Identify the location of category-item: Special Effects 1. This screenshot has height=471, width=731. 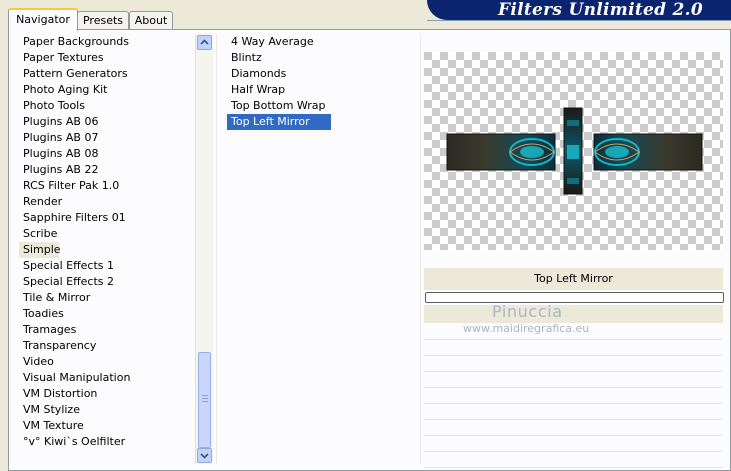
(107, 266).